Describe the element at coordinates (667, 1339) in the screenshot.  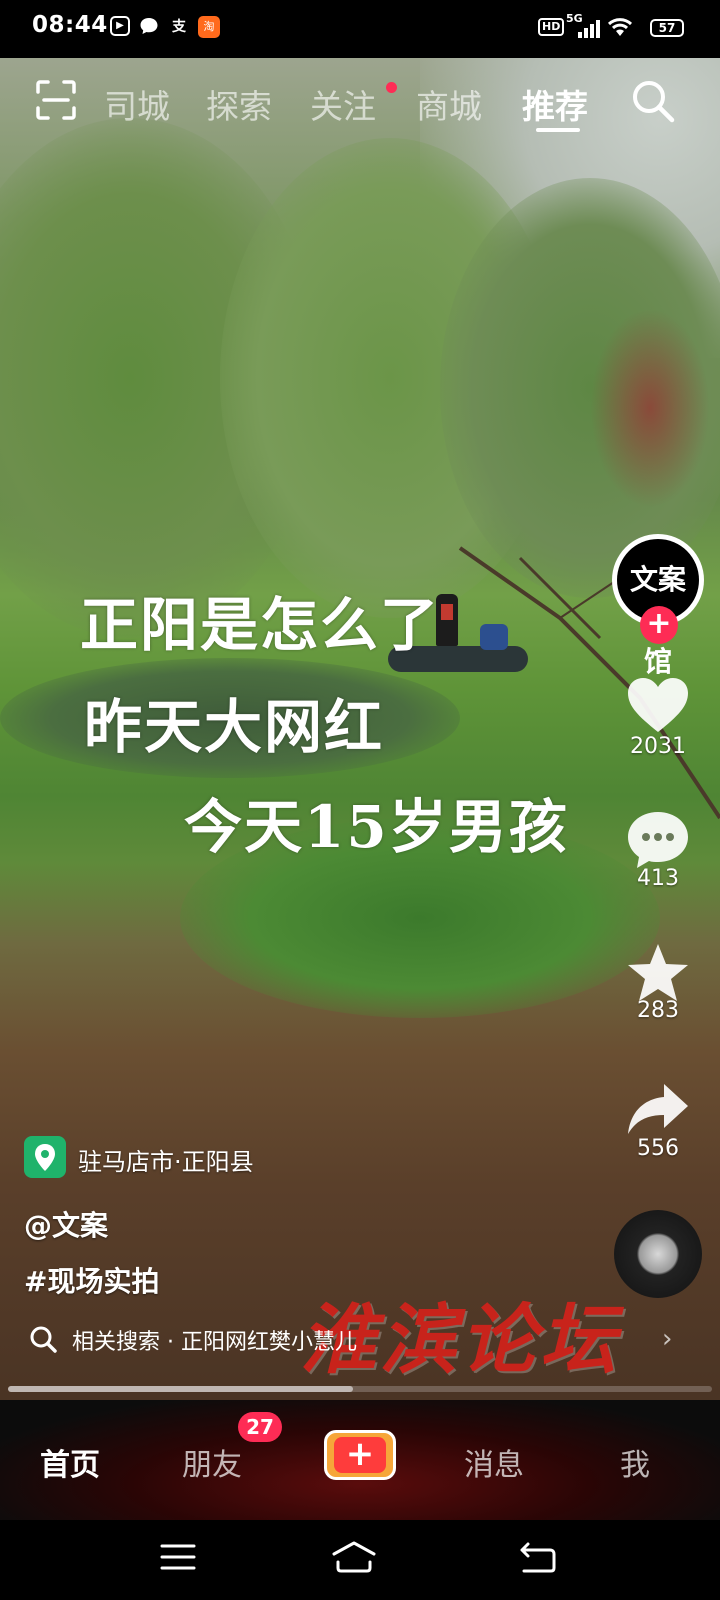
I see `chevron-right-icon: ›` at that location.